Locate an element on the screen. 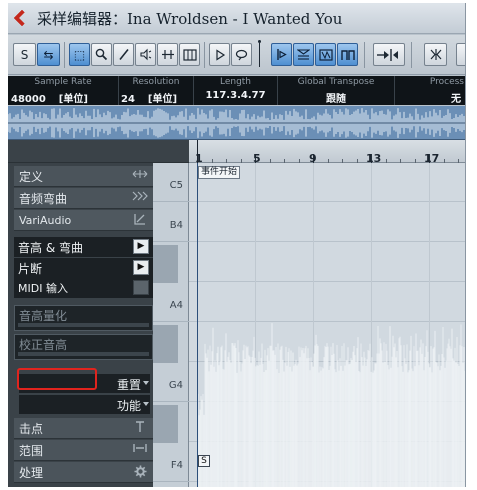 The image size is (477, 490). listen-button: ⇆ is located at coordinates (48, 54).